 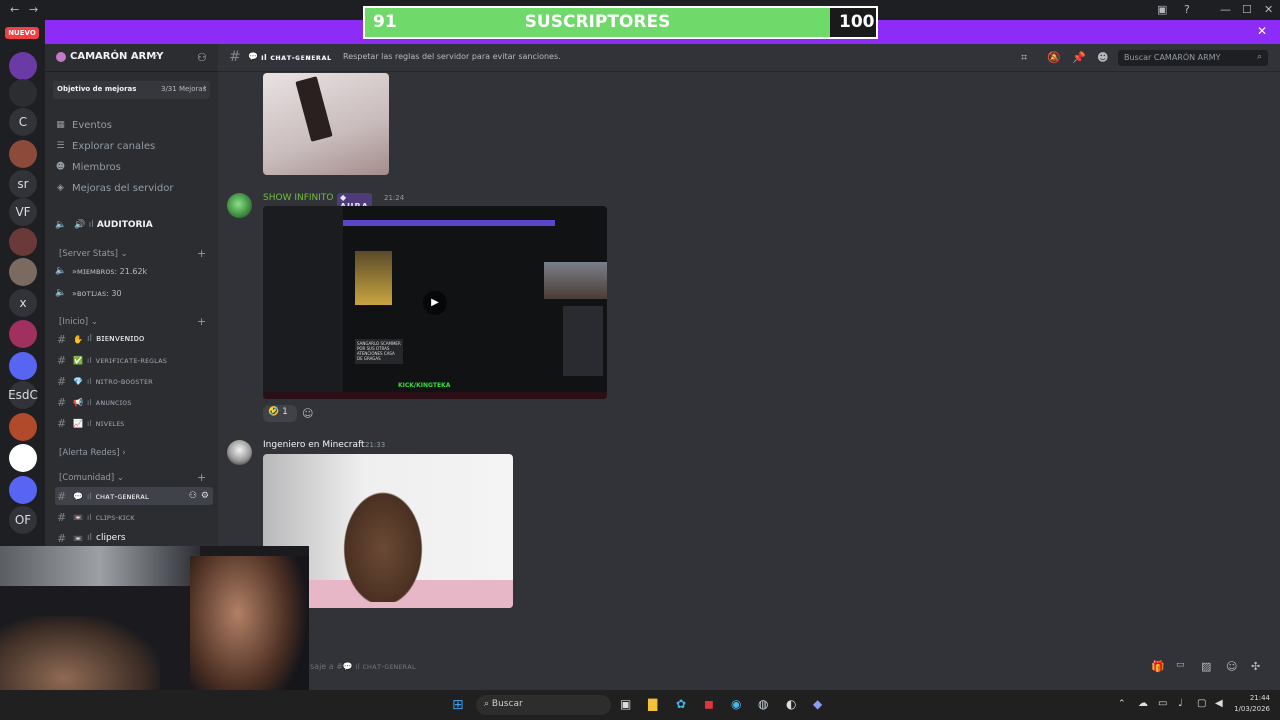 I want to click on category-inicio: [Inicio] ⌄, so click(x=78, y=322).